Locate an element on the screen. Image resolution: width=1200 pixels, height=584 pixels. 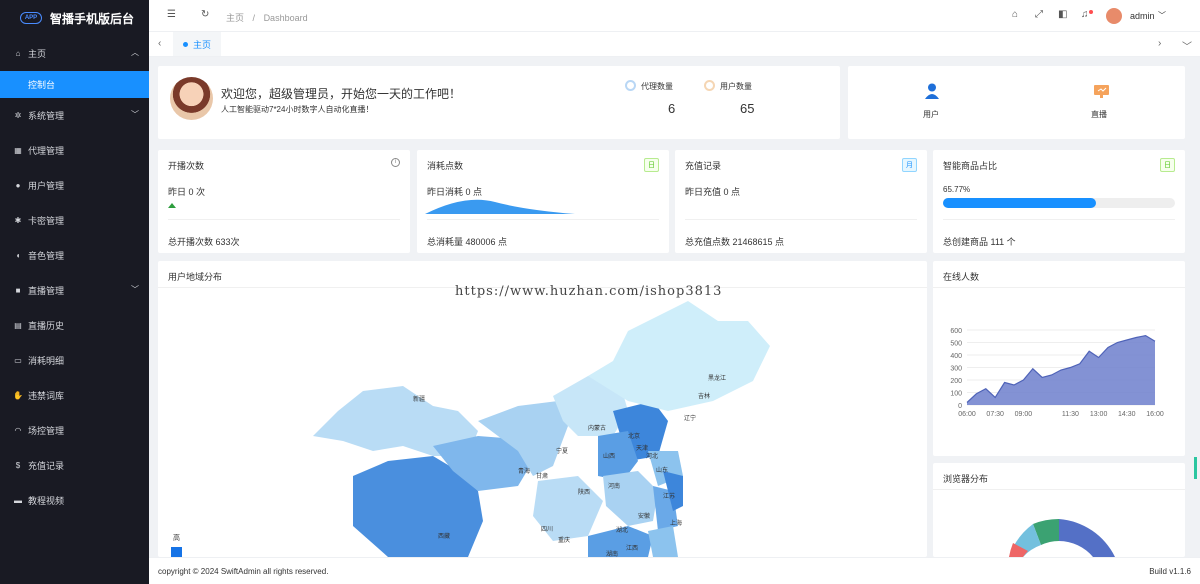
progress-track is located at coordinates (1059, 203).